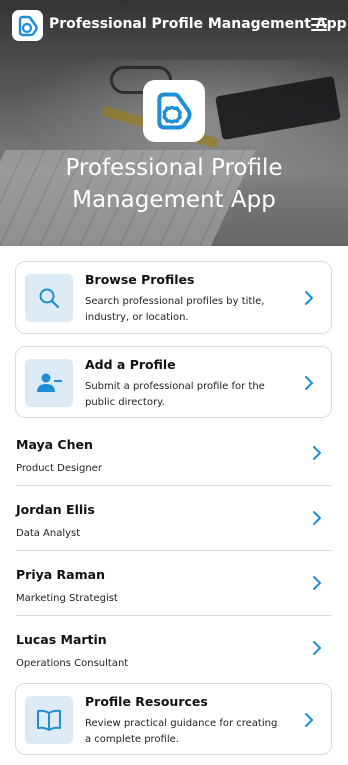 The width and height of the screenshot is (348, 765). Describe the element at coordinates (174, 168) in the screenshot. I see `hero-title-line-1: Professional Profile` at that location.